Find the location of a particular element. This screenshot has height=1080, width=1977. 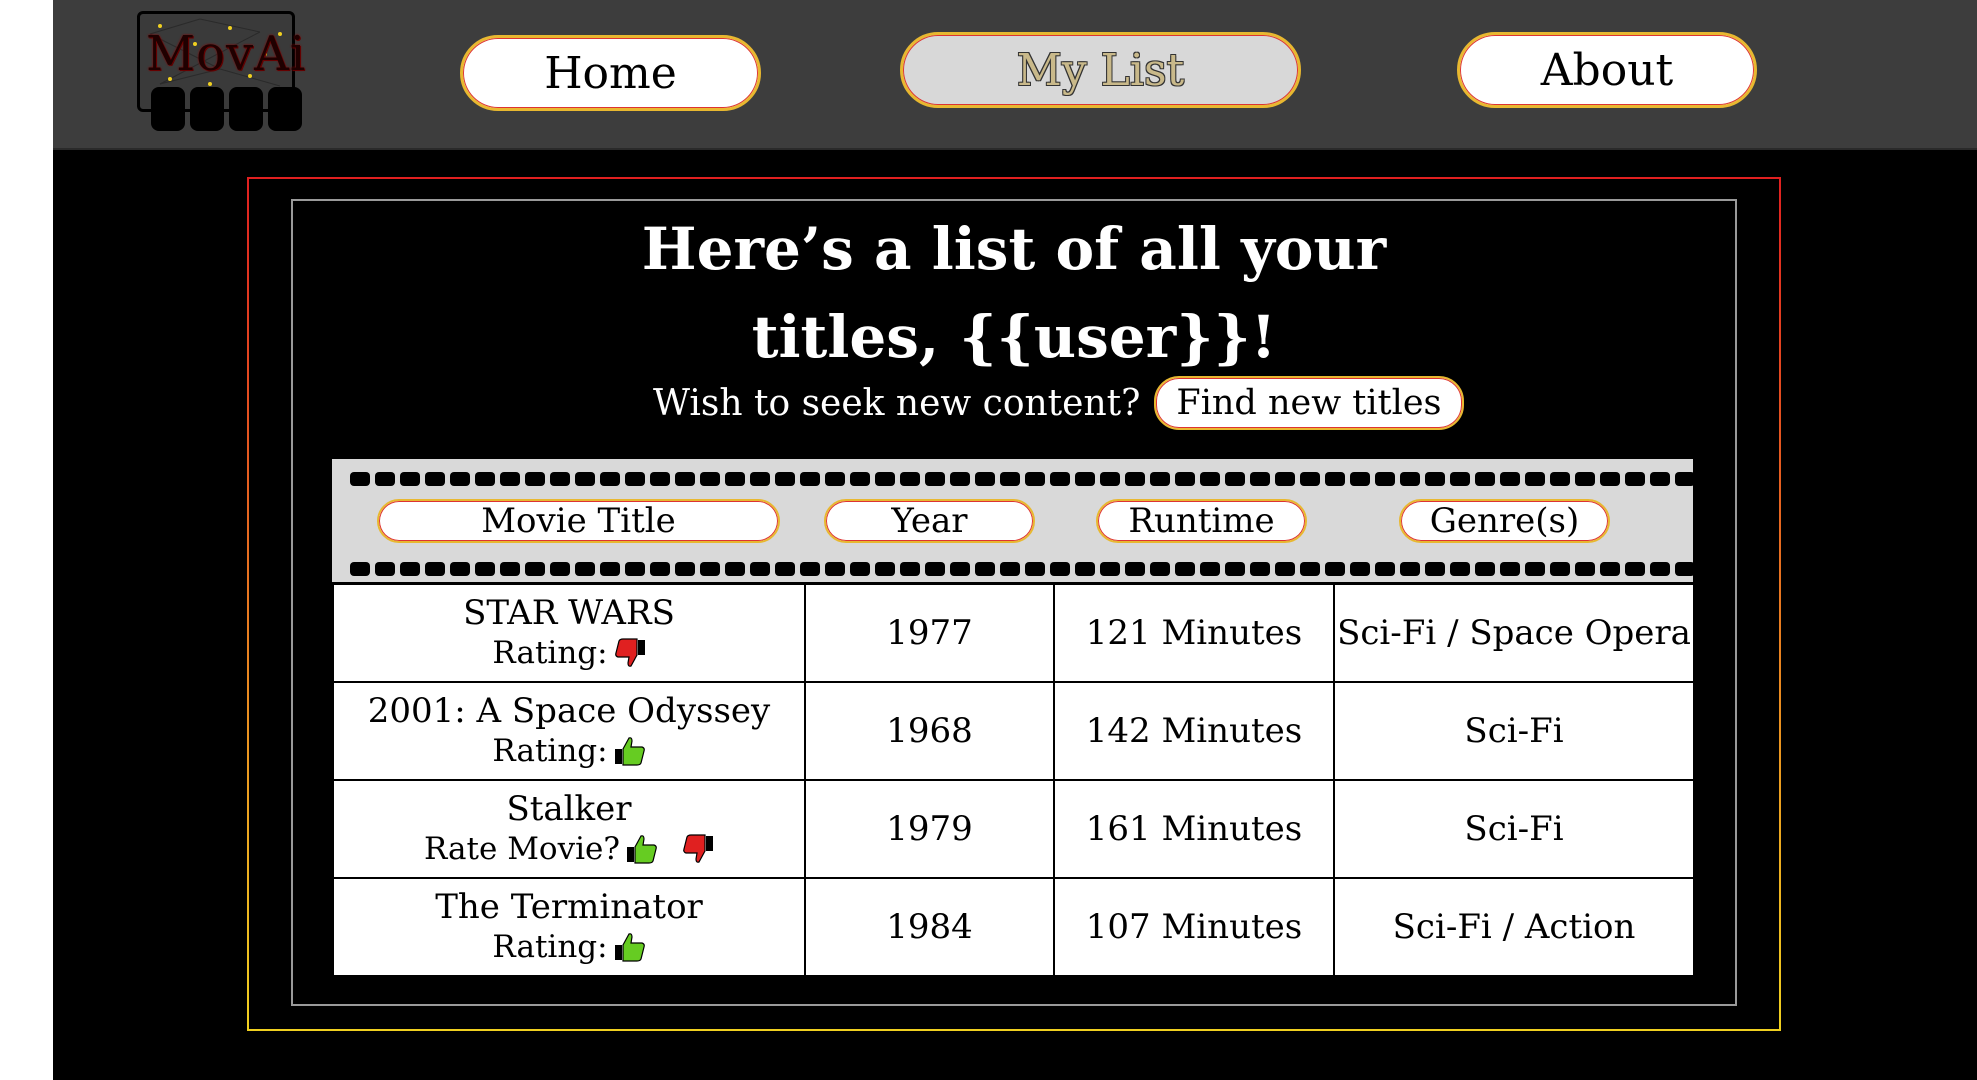

find-new-titles-button: Find new titles is located at coordinates (1309, 403).